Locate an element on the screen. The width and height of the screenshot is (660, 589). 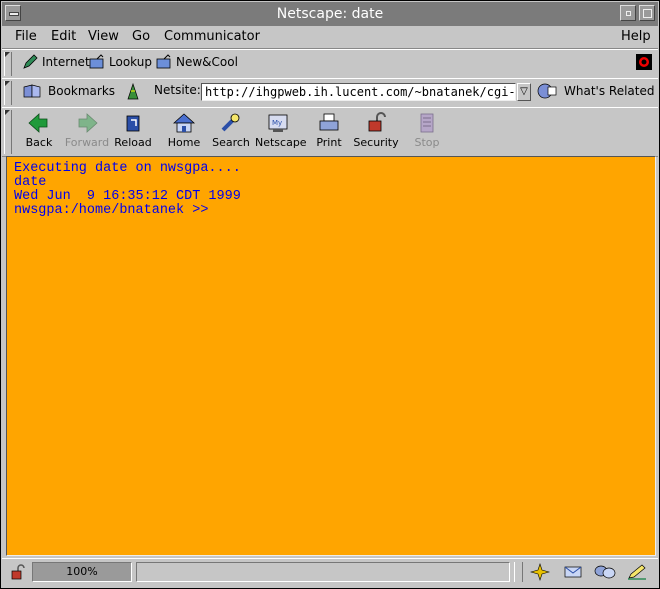
whats-related-label: What's Related is located at coordinates (609, 91).